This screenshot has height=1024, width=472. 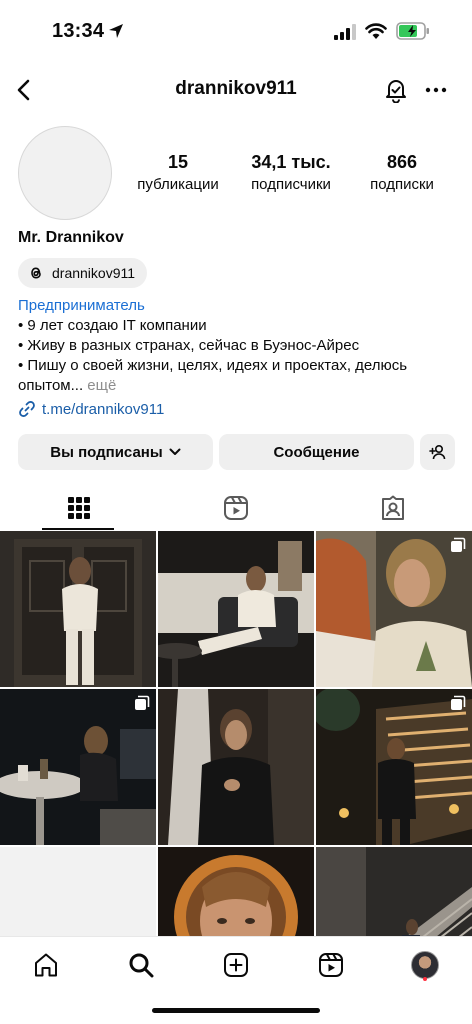 I want to click on wifi-icon, so click(x=376, y=31).